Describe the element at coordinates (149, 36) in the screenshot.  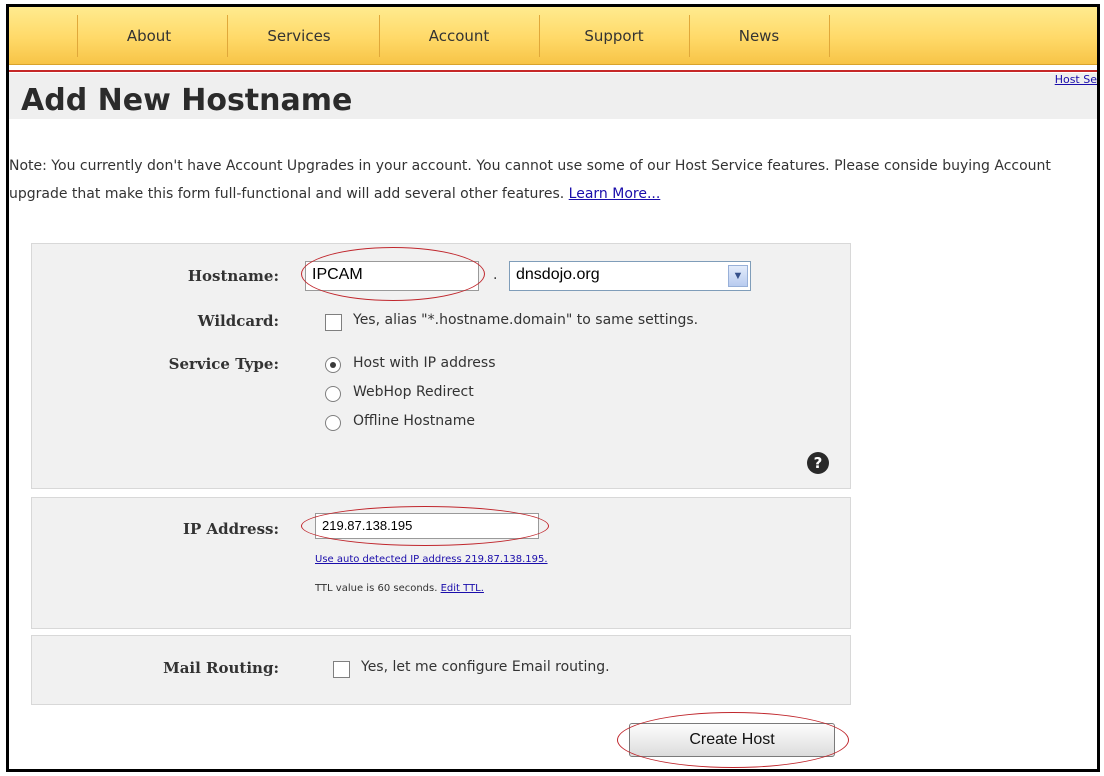
I see `nav-item-about: About` at that location.